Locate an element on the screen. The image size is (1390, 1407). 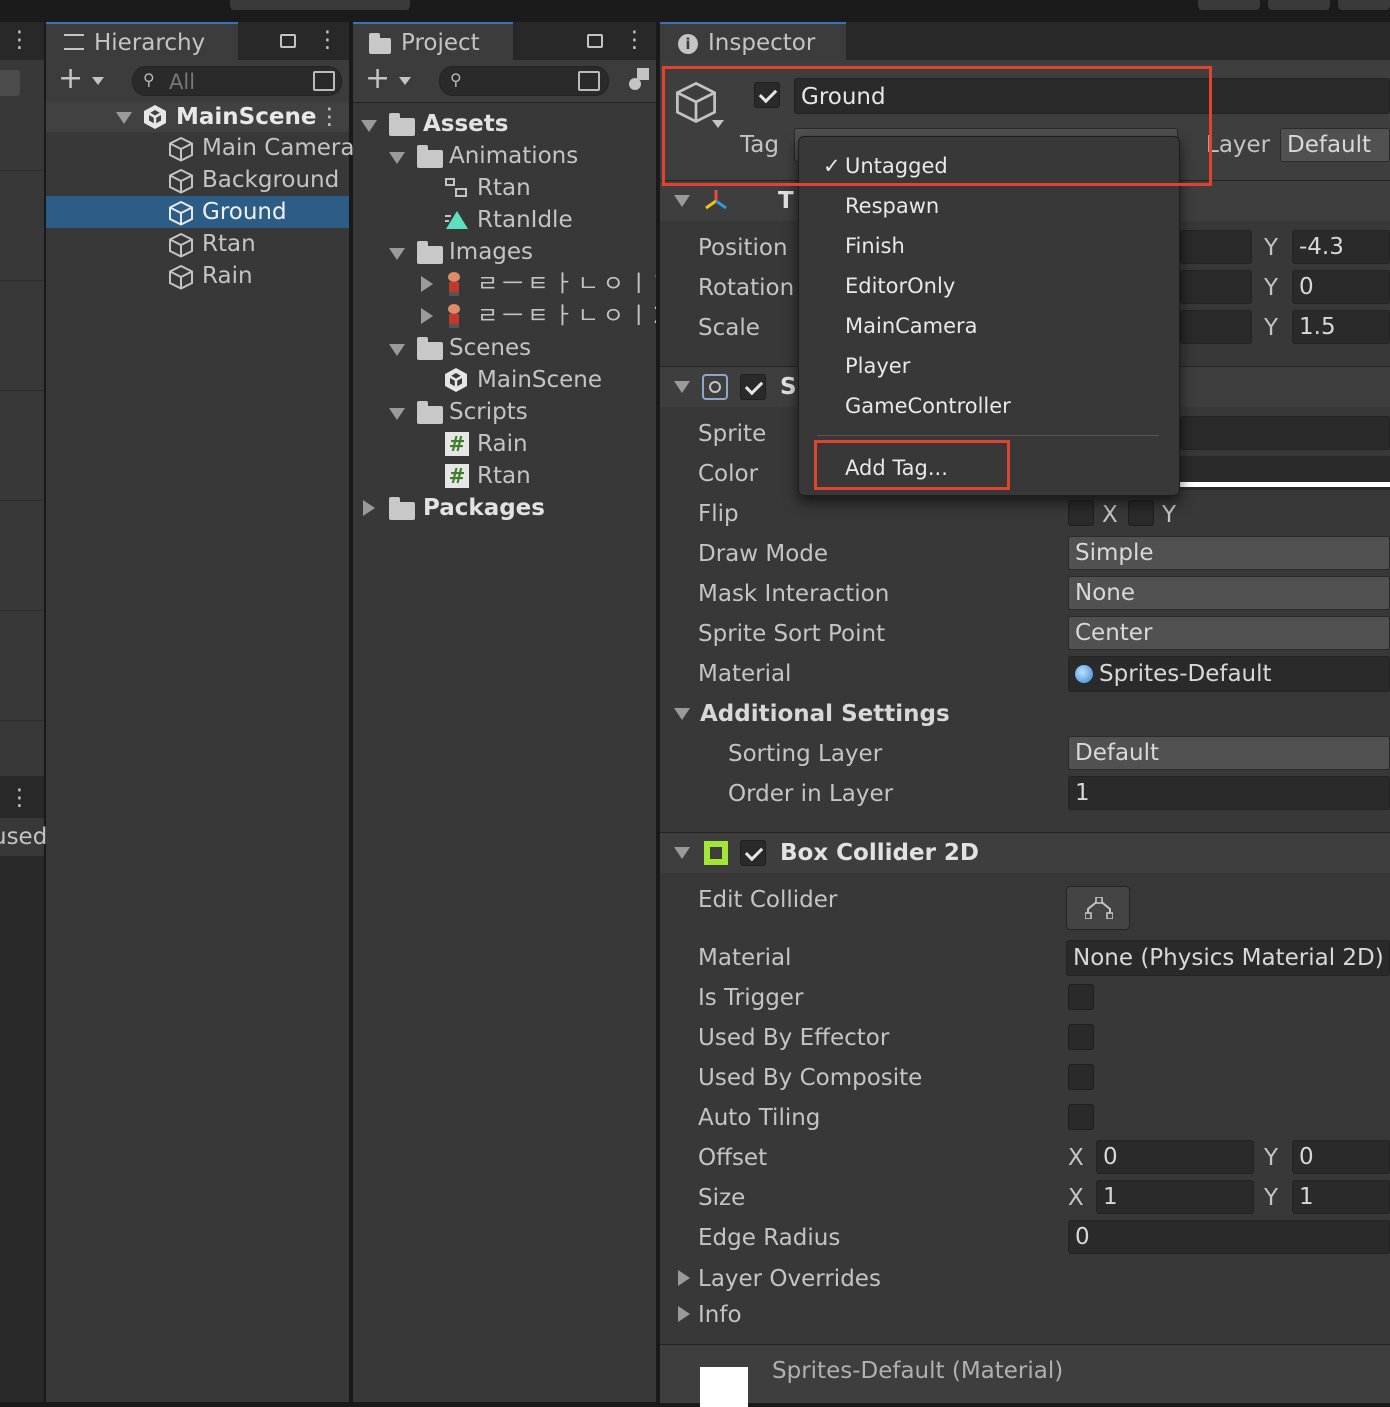
flip-y-checkbox is located at coordinates (1141, 513).